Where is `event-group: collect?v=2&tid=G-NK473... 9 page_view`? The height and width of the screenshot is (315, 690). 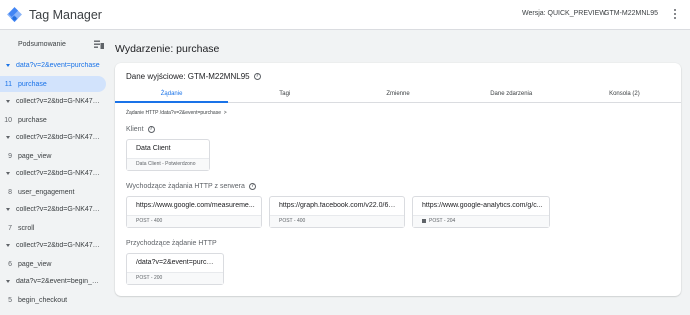
event-group: collect?v=2&tid=G-NK473... 9 page_view is located at coordinates (54, 147).